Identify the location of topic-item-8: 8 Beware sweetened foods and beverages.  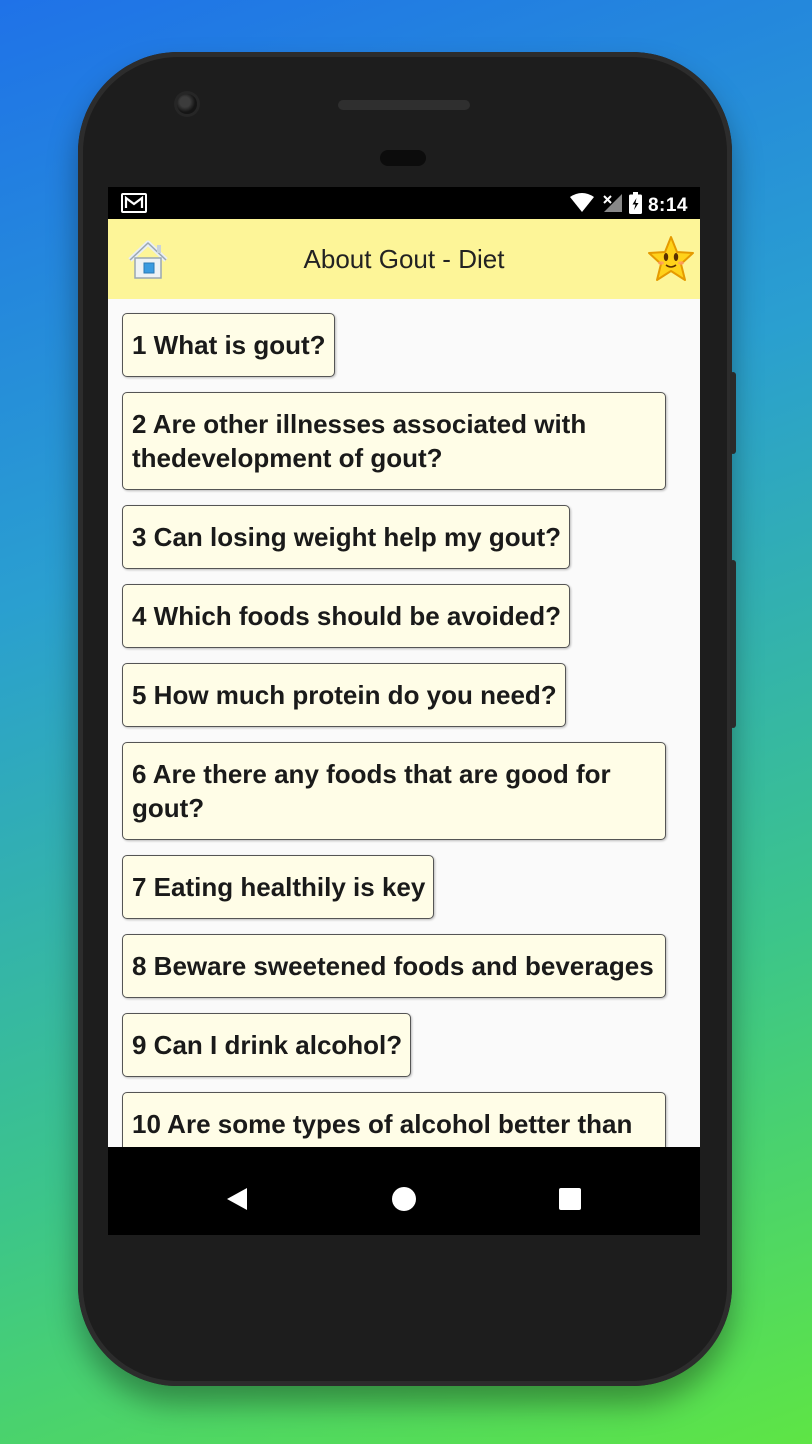
(394, 966).